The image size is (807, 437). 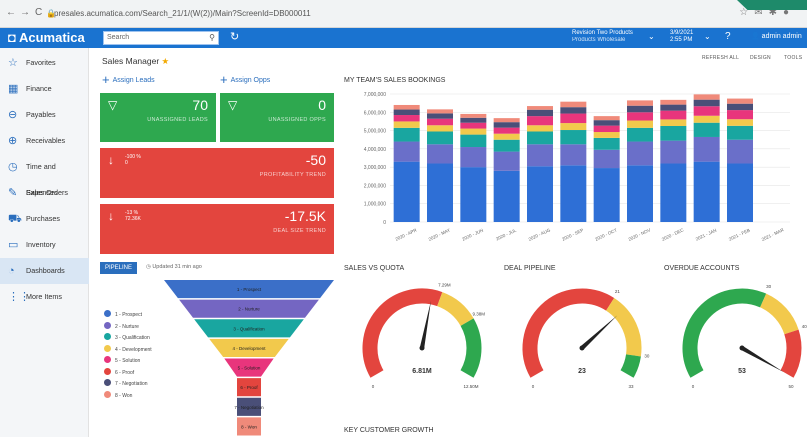 What do you see at coordinates (44, 89) in the screenshot?
I see `sidebar-item-finance: ▦ Finance` at bounding box center [44, 89].